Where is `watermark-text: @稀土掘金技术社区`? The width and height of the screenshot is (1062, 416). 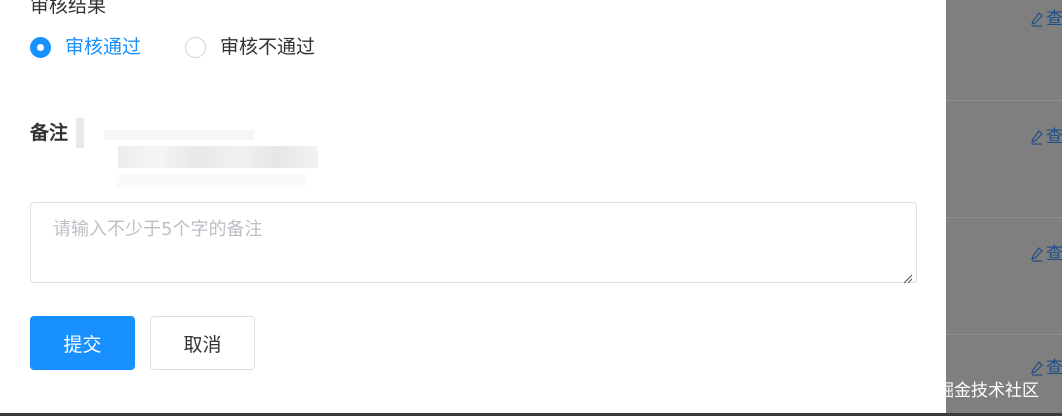 watermark-text: @稀土掘金技术社区 is located at coordinates (962, 391).